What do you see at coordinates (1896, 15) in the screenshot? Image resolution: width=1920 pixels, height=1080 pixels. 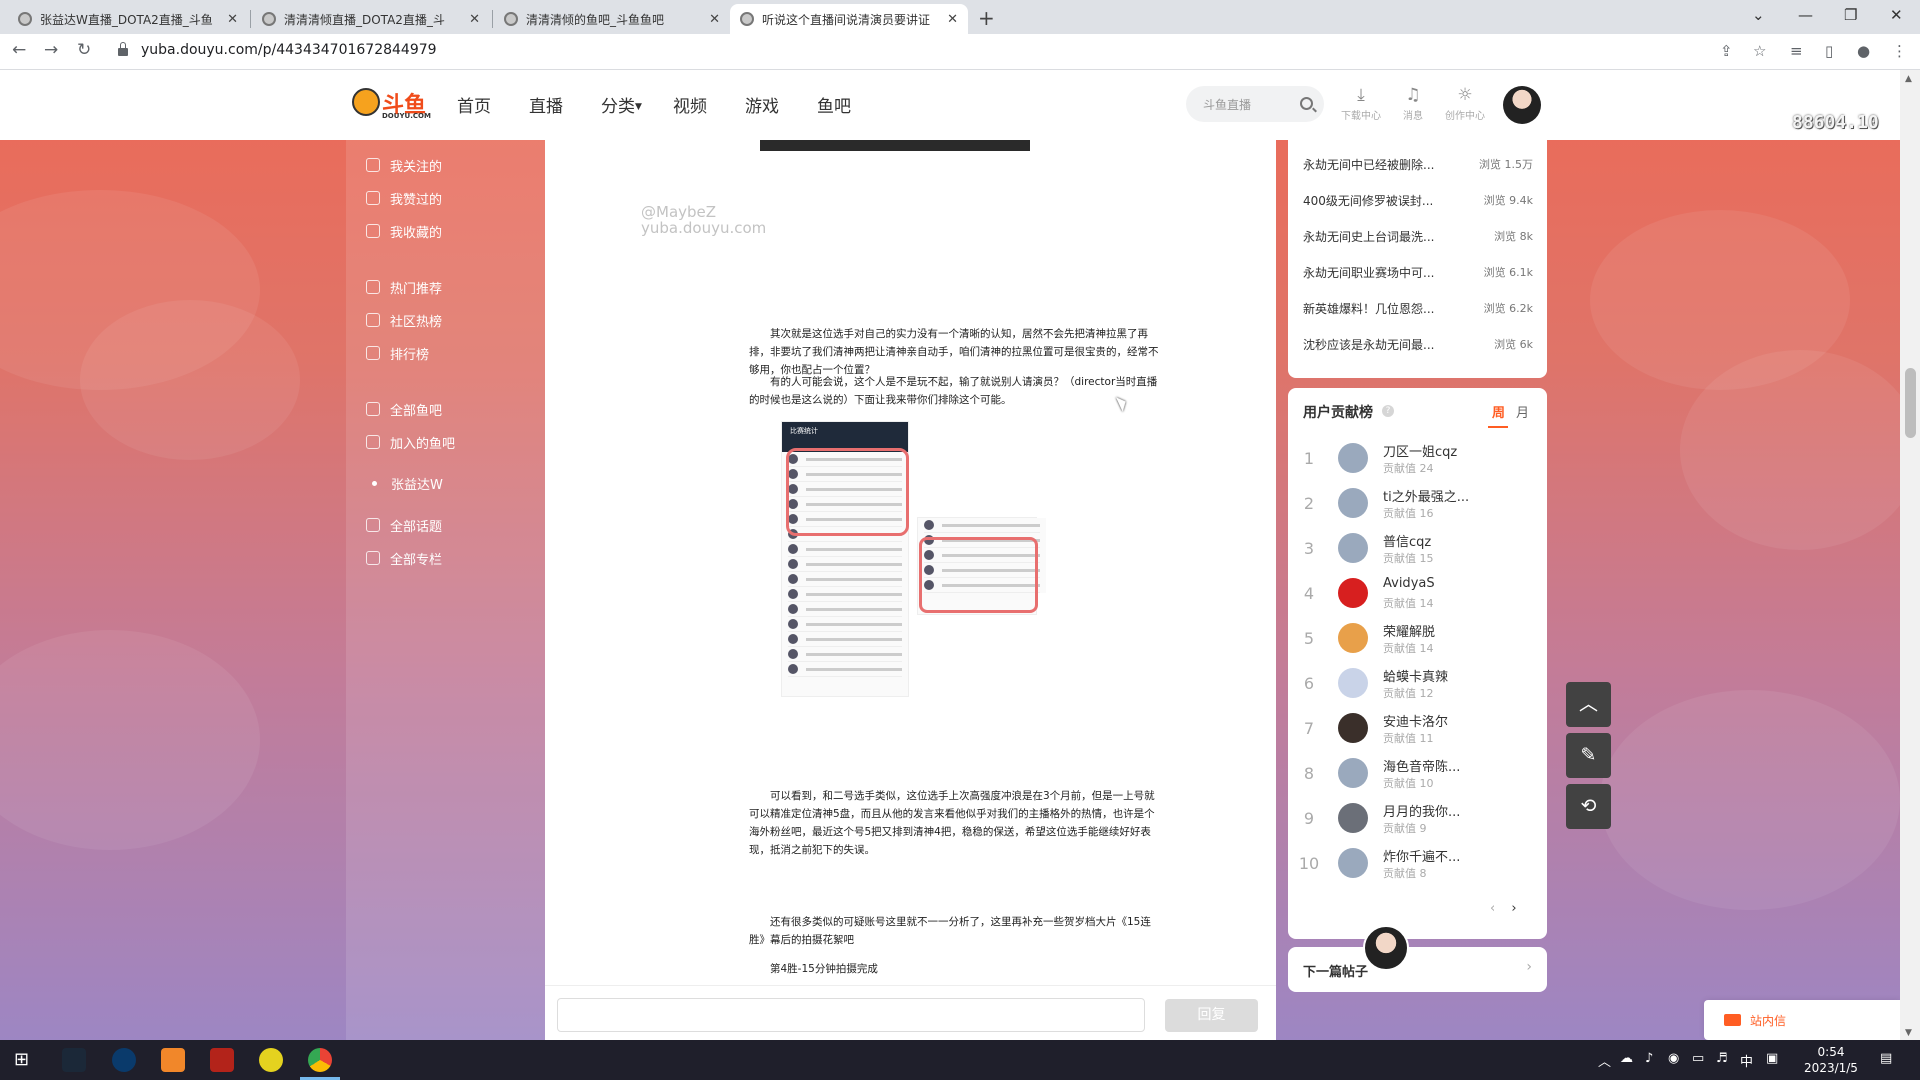 I see `window-close-icon: ✕` at bounding box center [1896, 15].